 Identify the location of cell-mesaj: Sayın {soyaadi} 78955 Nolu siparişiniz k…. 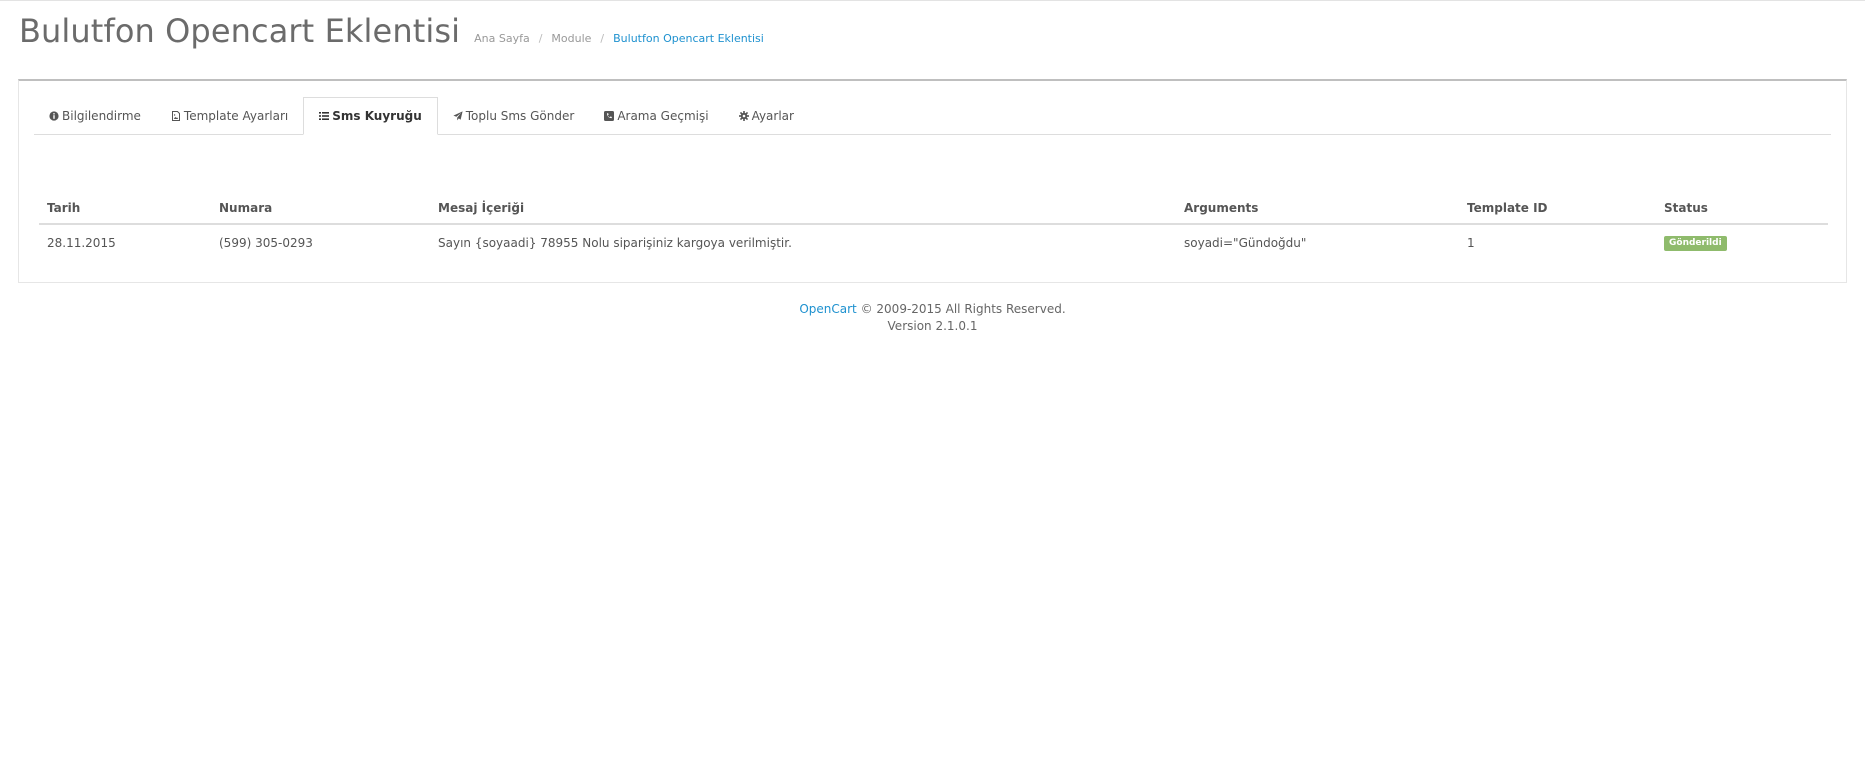
(615, 242).